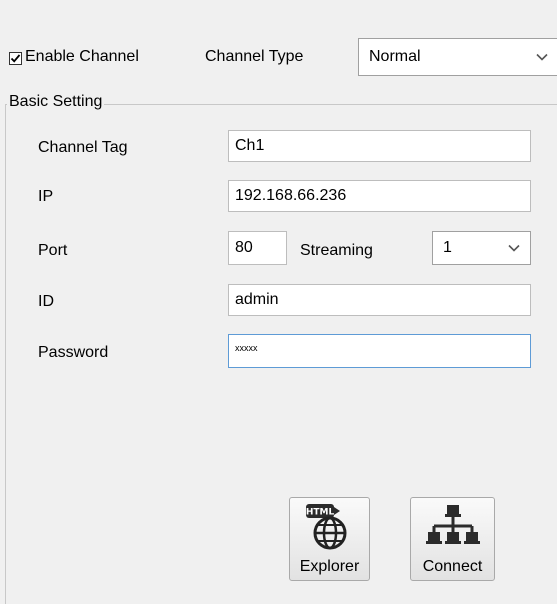  What do you see at coordinates (56, 102) in the screenshot?
I see `basic-setting-title: Basic Setting` at bounding box center [56, 102].